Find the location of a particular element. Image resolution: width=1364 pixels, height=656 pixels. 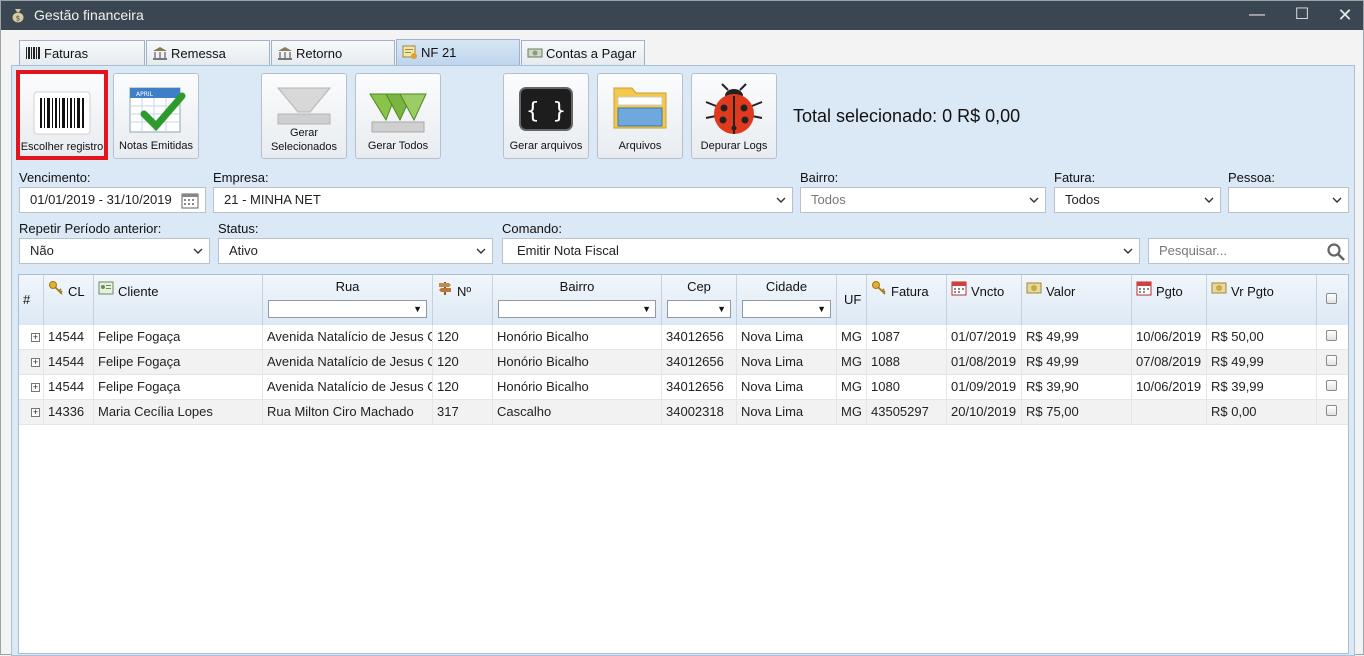

col-header-pgto: Pgto is located at coordinates (1169, 300).